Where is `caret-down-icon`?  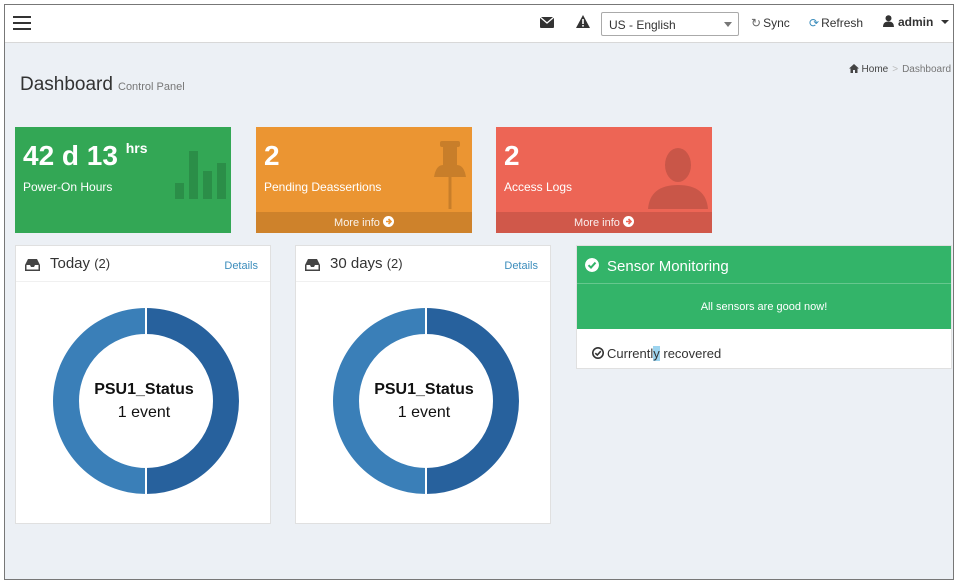 caret-down-icon is located at coordinates (944, 22).